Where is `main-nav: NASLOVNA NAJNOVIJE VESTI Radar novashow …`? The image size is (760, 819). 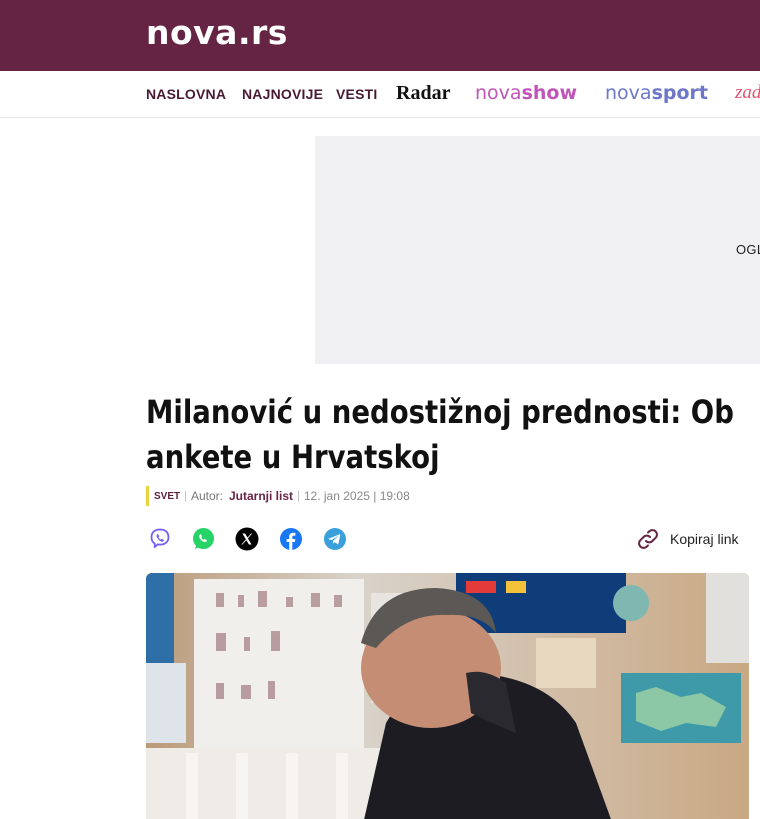 main-nav: NASLOVNA NAJNOVIJE VESTI Radar novashow … is located at coordinates (380, 94).